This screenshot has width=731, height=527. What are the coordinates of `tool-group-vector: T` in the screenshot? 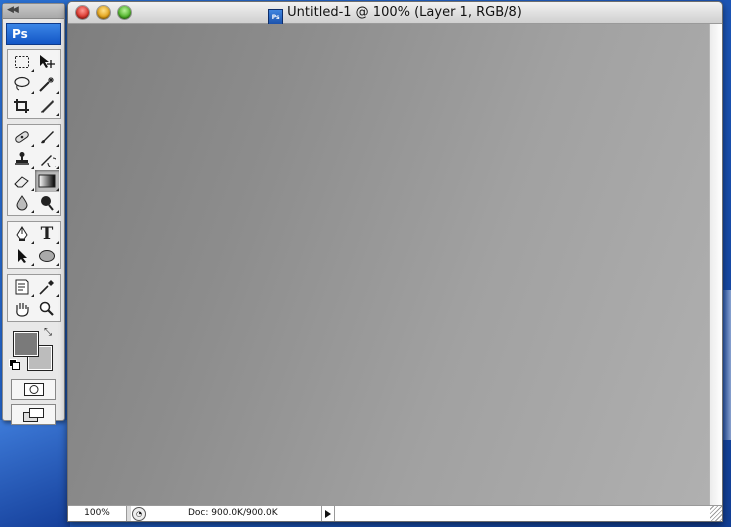 It's located at (34, 245).